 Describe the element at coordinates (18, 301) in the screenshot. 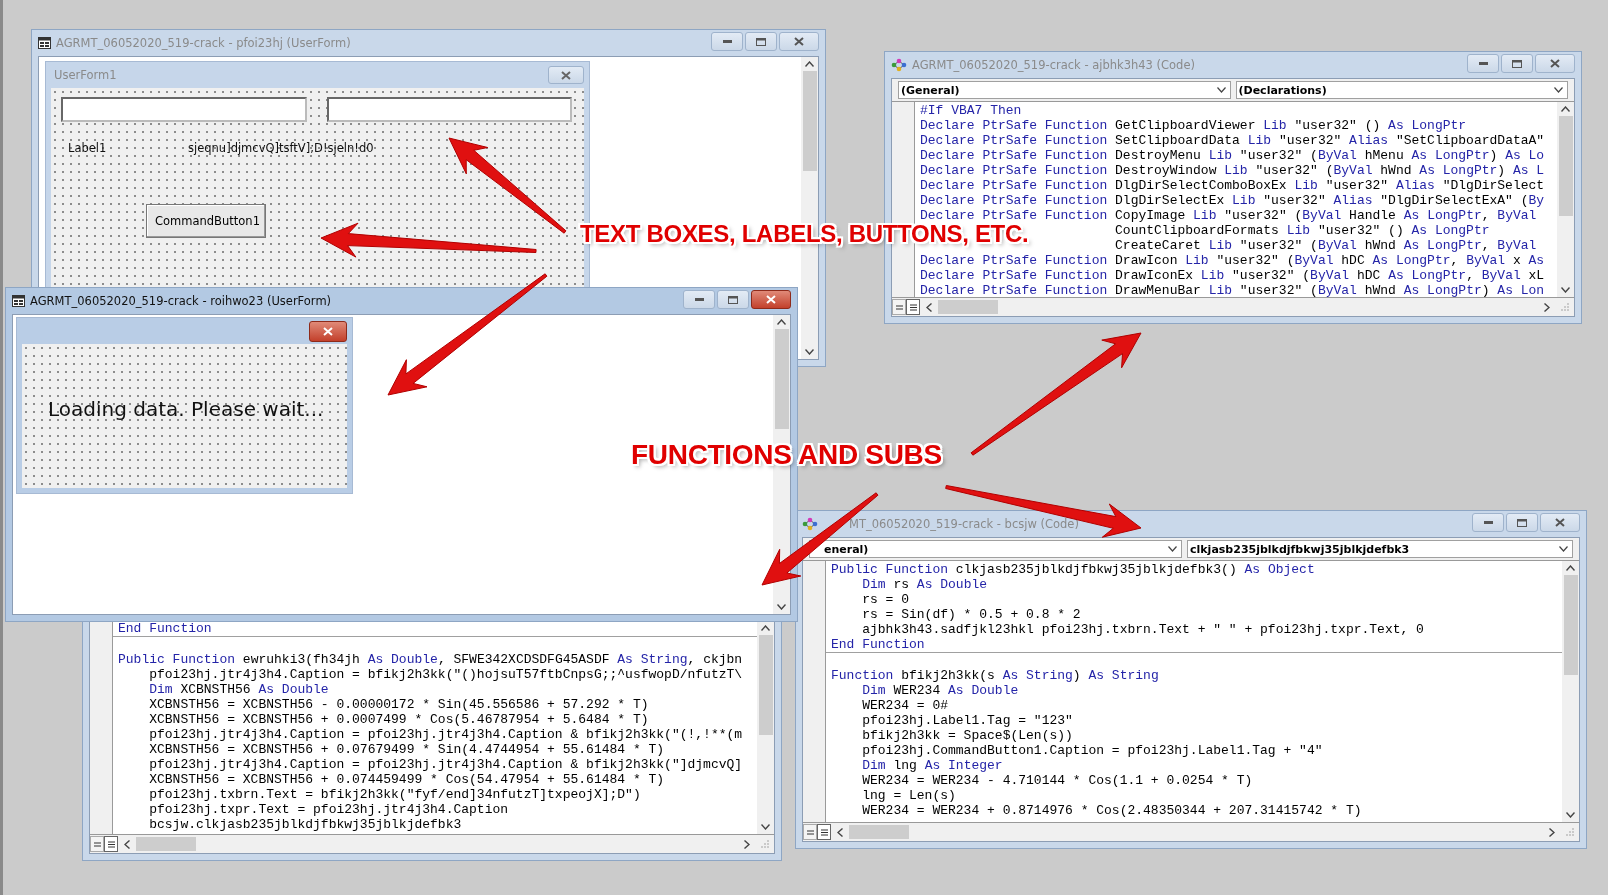

I see `form-icon` at that location.